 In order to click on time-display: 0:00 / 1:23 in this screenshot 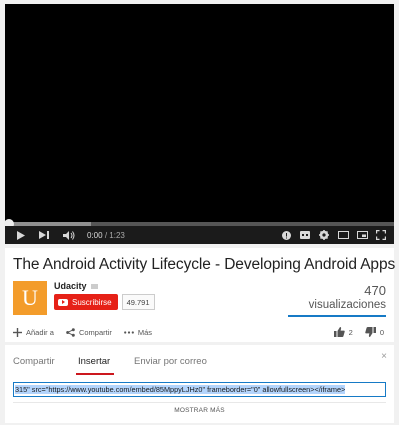, I will do `click(106, 235)`.